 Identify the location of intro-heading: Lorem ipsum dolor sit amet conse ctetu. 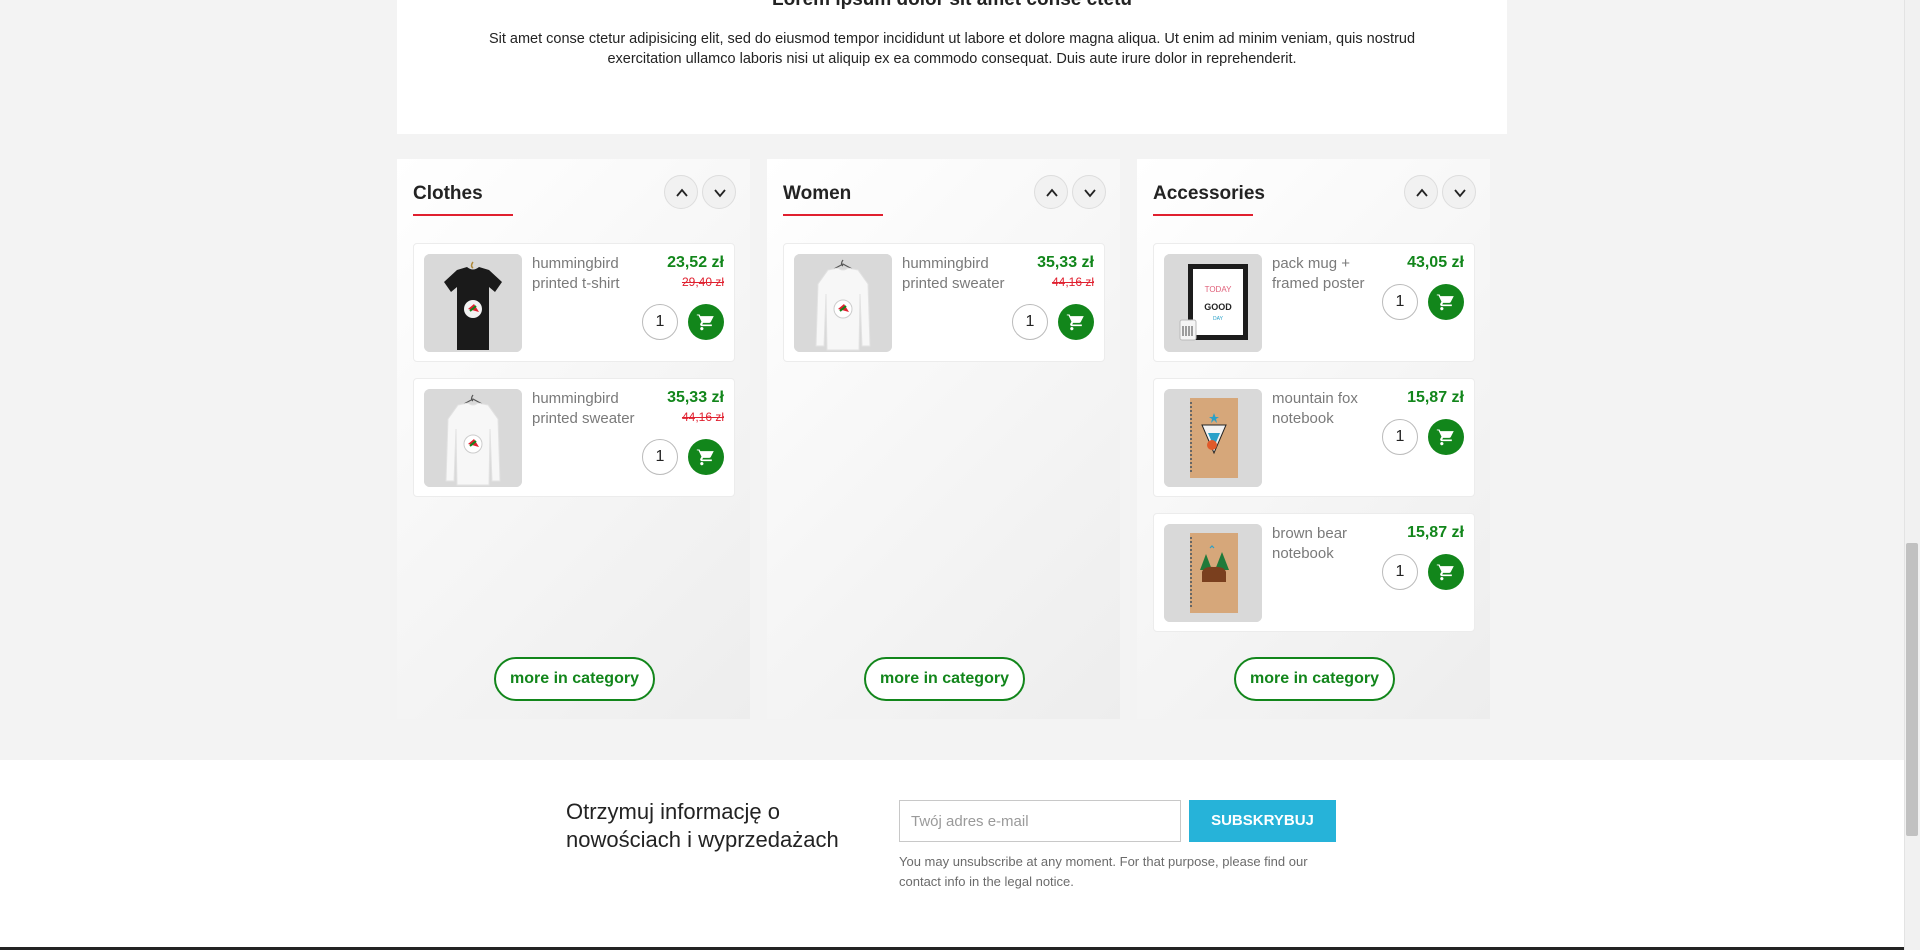
(952, 5).